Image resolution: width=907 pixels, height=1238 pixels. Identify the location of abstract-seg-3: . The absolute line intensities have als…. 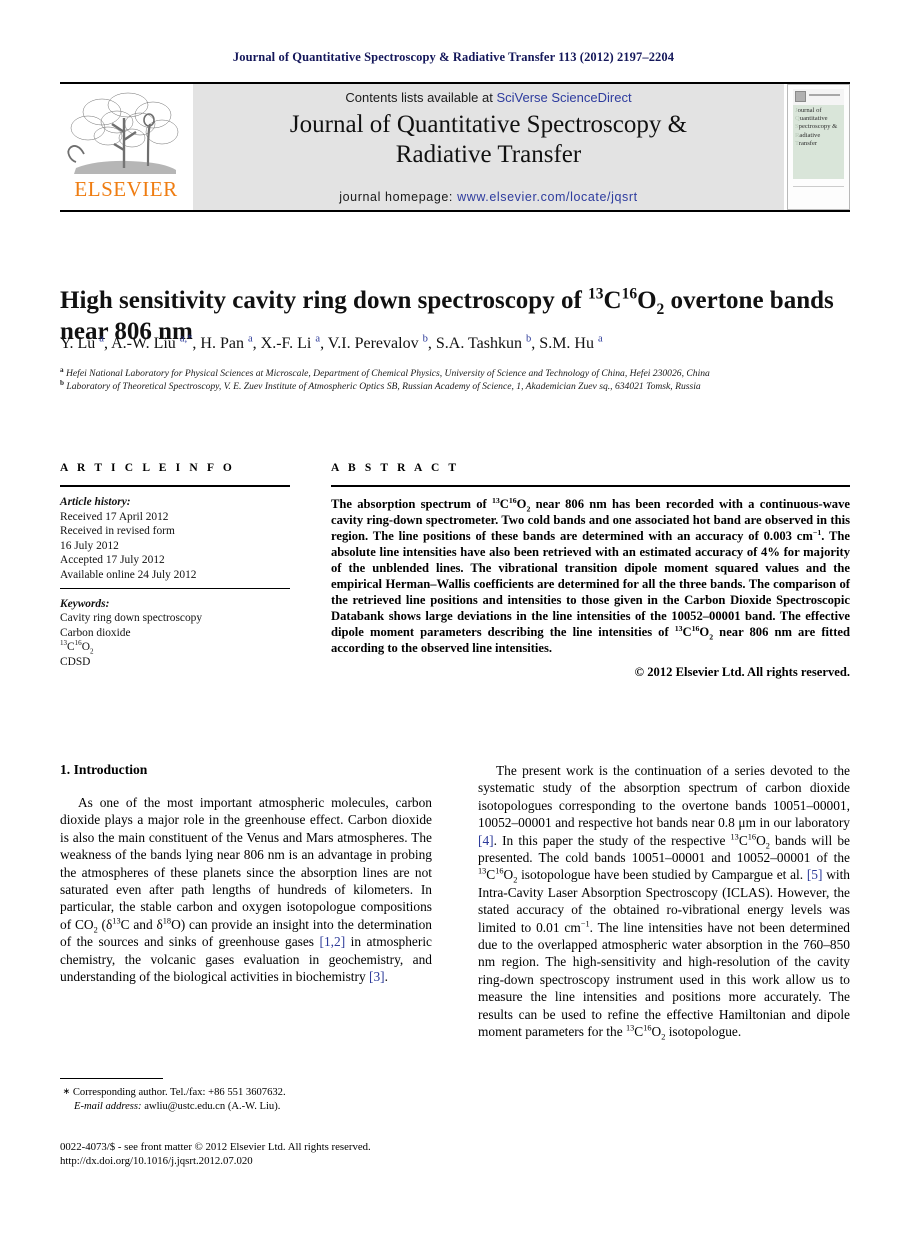
(590, 584).